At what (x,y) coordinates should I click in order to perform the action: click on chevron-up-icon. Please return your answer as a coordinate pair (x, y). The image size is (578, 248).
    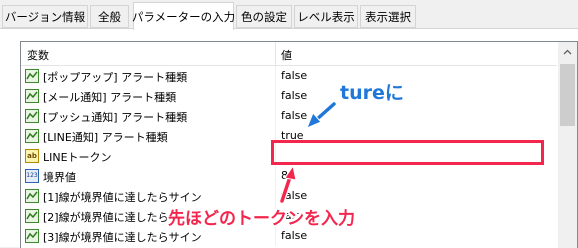
    Looking at the image, I should click on (567, 52).